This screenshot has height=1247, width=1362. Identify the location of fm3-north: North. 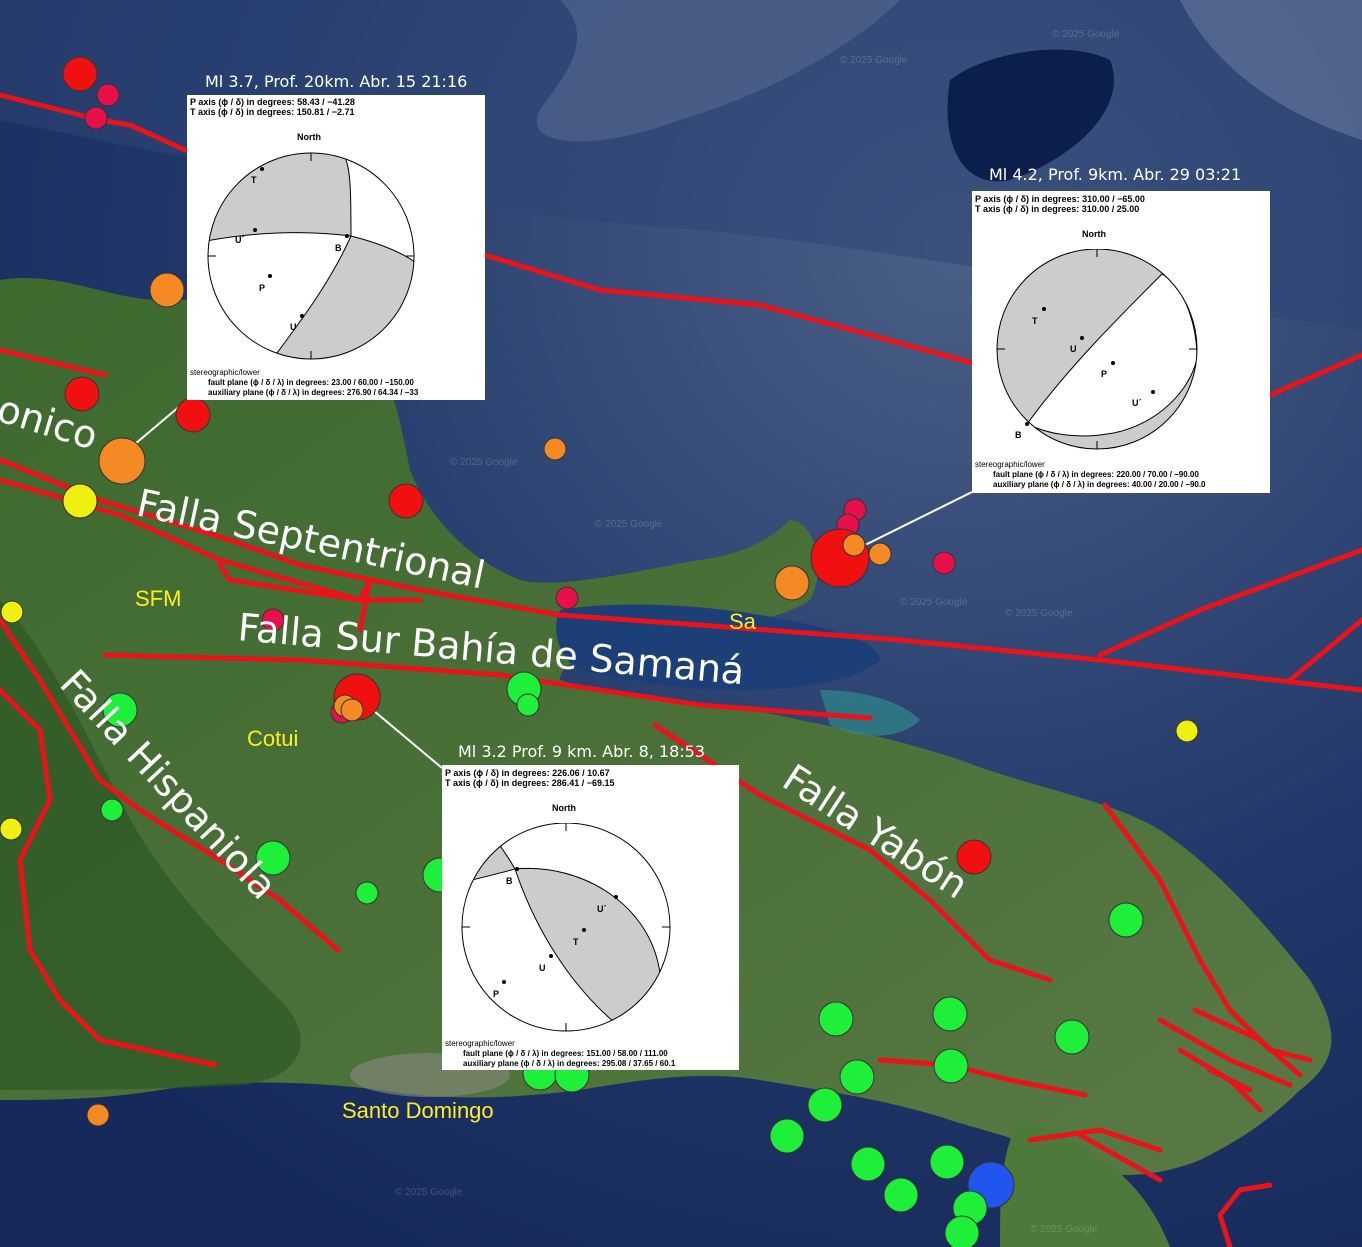
(564, 808).